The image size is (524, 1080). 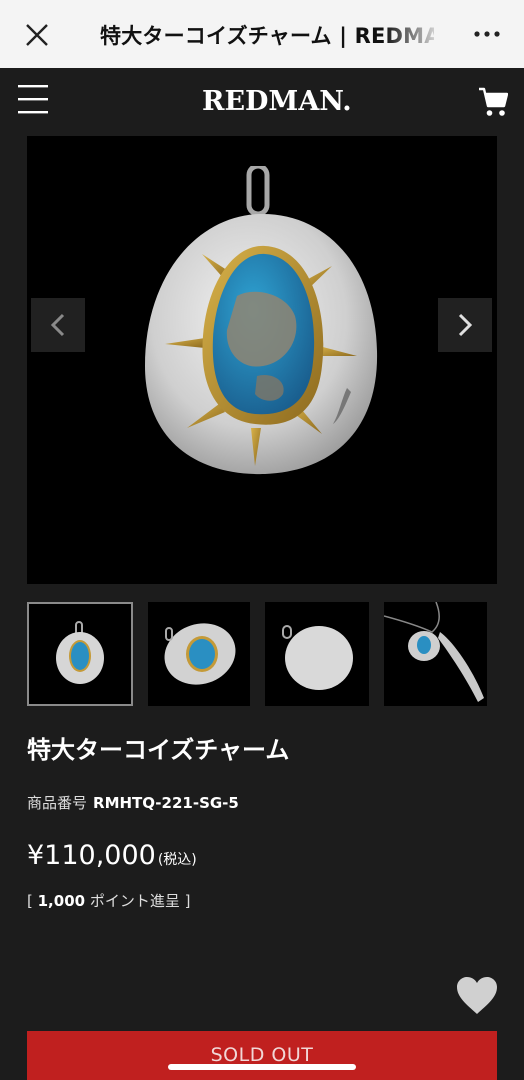 I want to click on turquoise-pendant-image, so click(x=261, y=320).